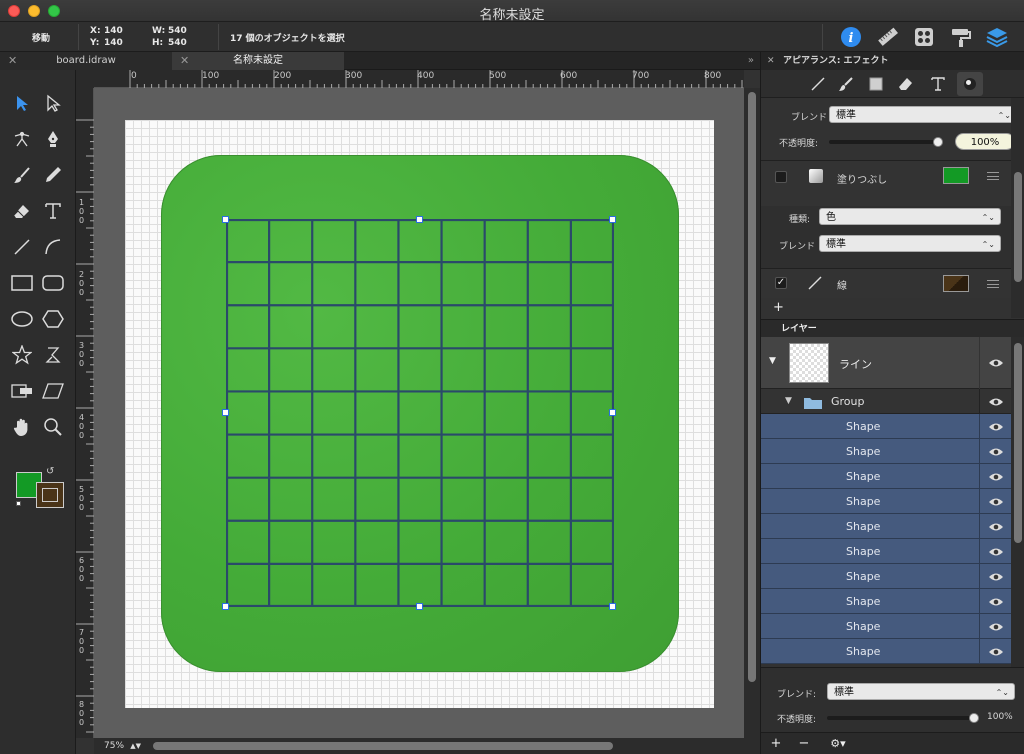  I want to click on blend2-select: 標準 ⌃⌄, so click(910, 243).